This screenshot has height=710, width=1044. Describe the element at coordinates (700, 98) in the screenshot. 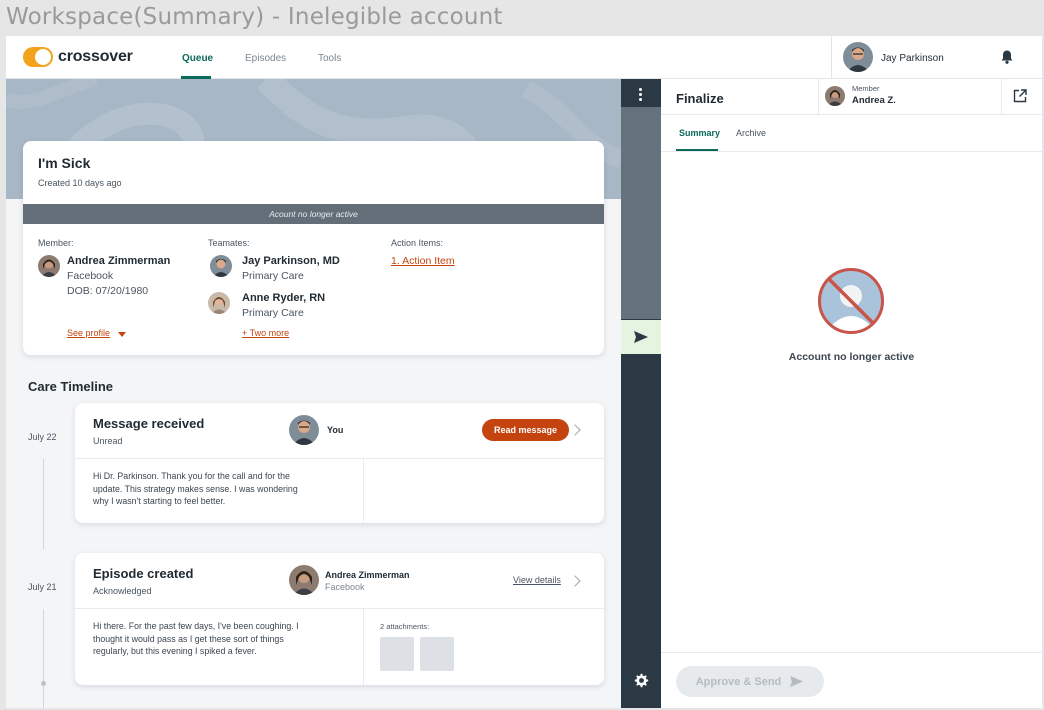

I see `finalize-title: Finalize` at that location.